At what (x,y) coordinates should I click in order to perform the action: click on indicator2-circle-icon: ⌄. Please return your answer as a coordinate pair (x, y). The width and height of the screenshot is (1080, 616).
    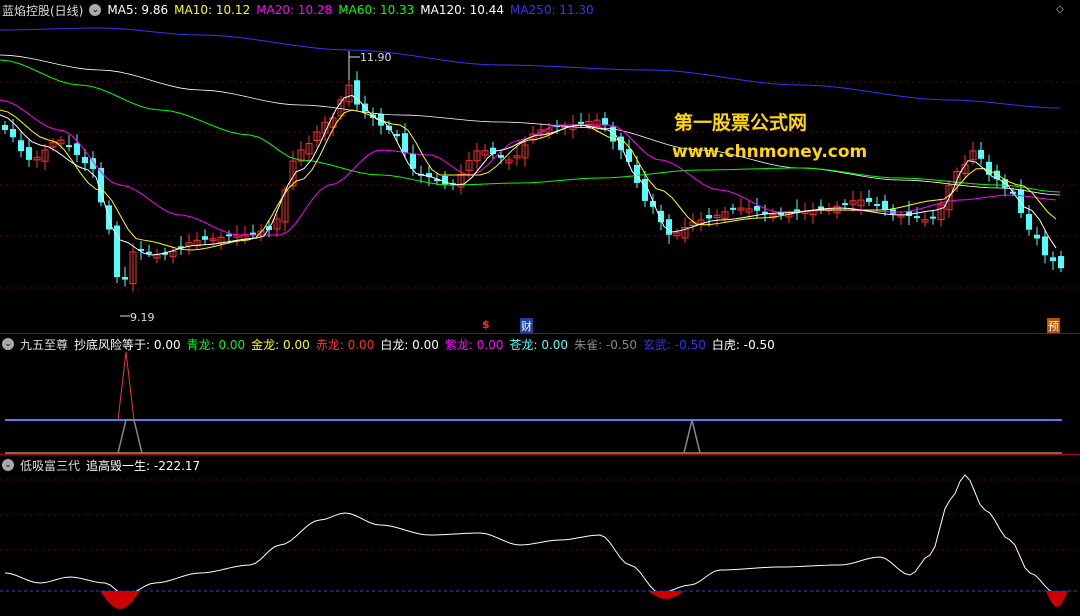
    Looking at the image, I should click on (8, 465).